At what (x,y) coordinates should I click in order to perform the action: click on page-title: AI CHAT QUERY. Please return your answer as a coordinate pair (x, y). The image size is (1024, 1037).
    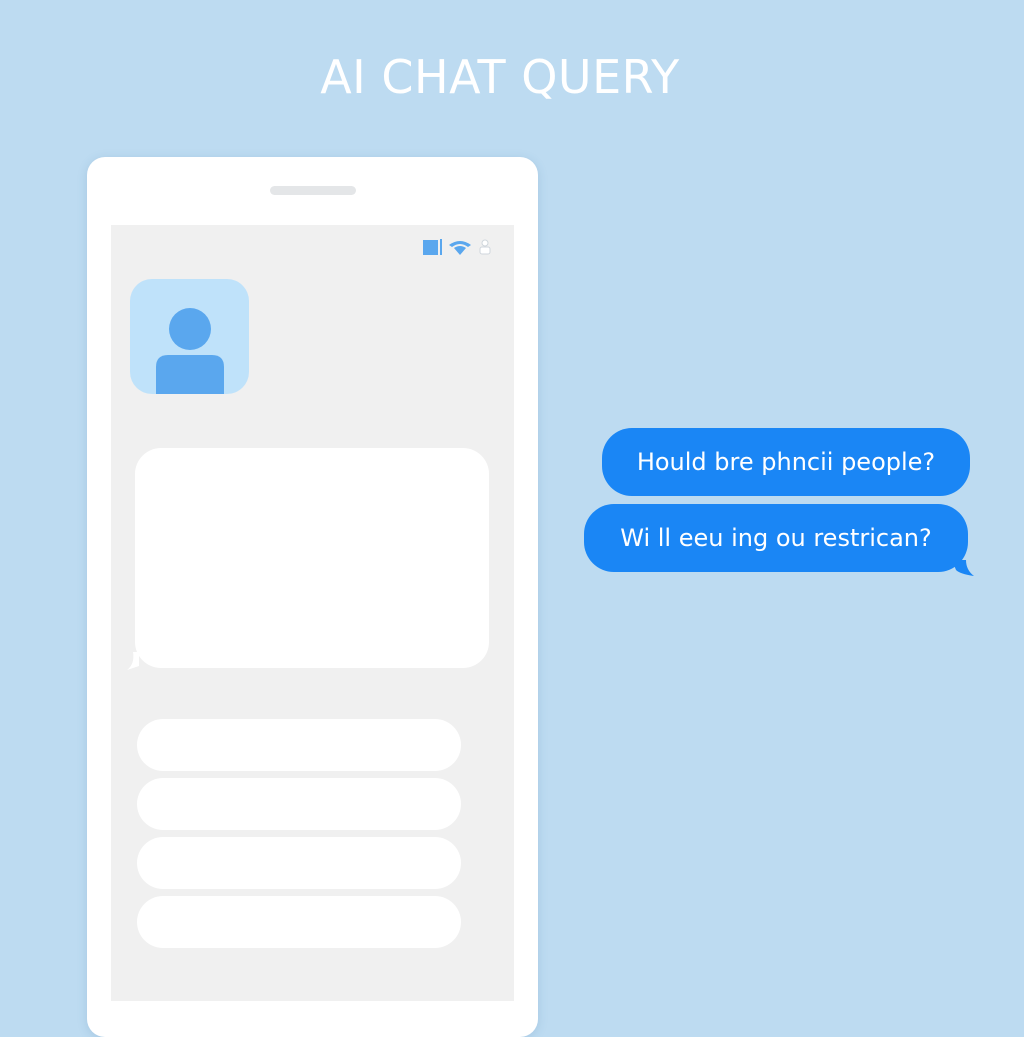
    Looking at the image, I should click on (500, 77).